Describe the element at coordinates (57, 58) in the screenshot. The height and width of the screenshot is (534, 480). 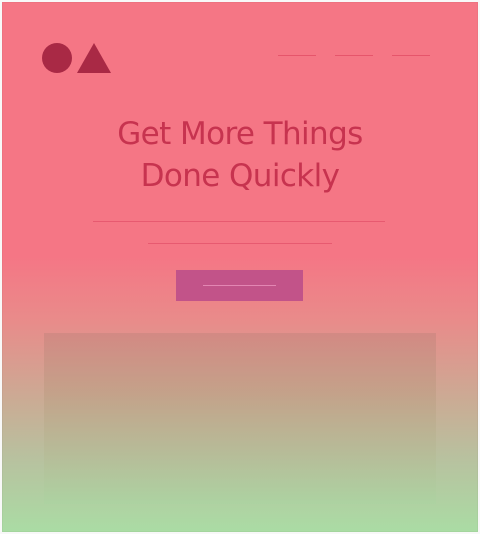
I see `circle-icon` at that location.